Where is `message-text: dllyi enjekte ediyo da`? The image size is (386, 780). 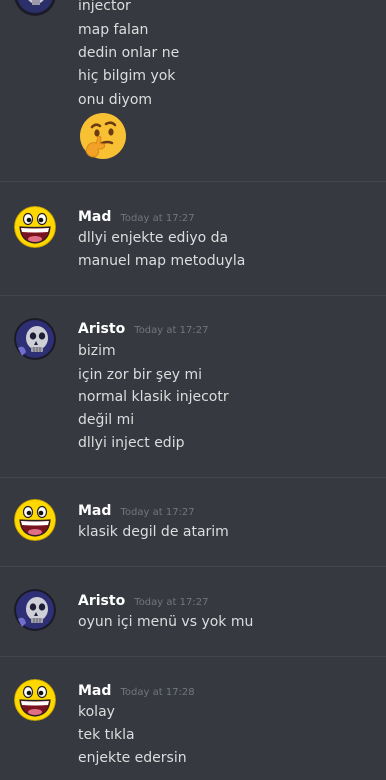
message-text: dllyi enjekte ediyo da is located at coordinates (153, 238).